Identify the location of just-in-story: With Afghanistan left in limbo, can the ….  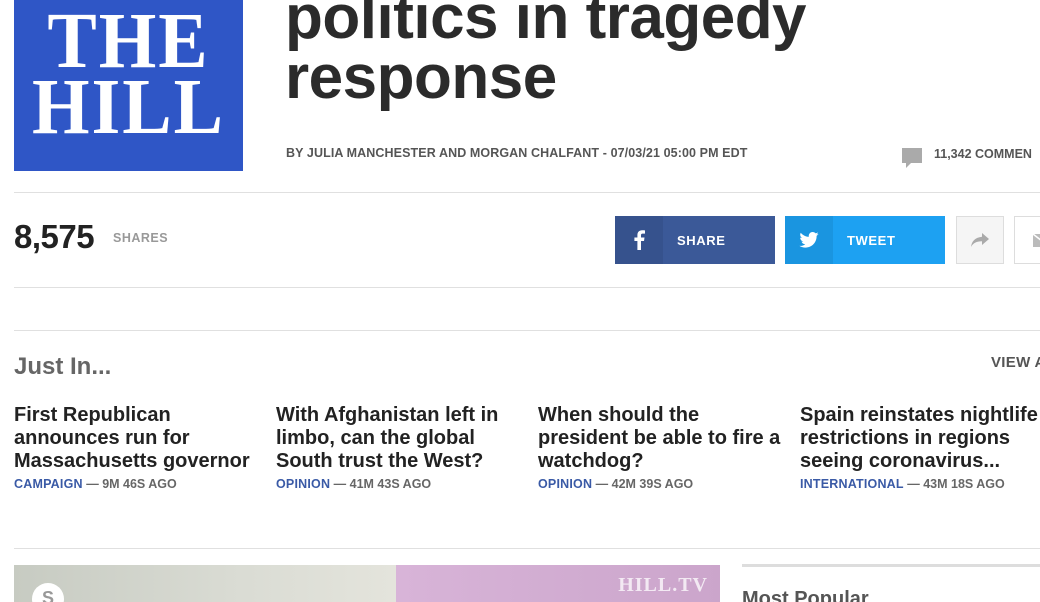
(401, 447).